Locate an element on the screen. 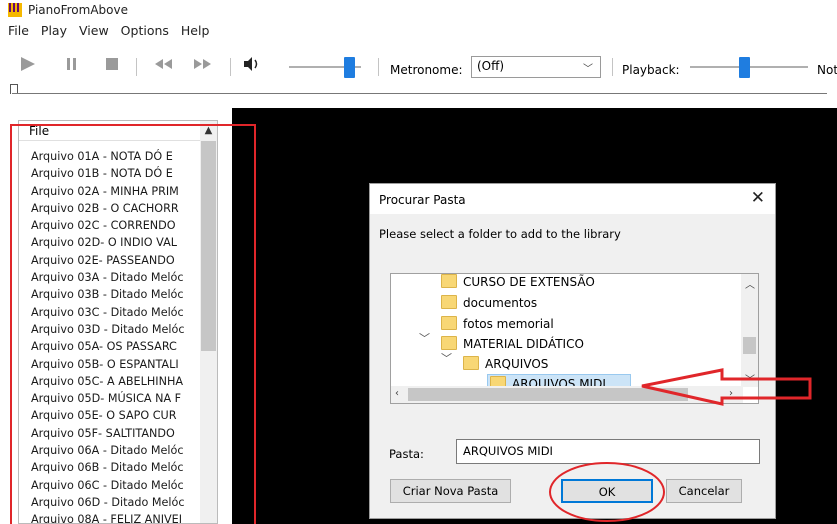 Image resolution: width=837 pixels, height=524 pixels. toolbar: Metronome: (Off) ﹀ Playback: Not is located at coordinates (418, 64).